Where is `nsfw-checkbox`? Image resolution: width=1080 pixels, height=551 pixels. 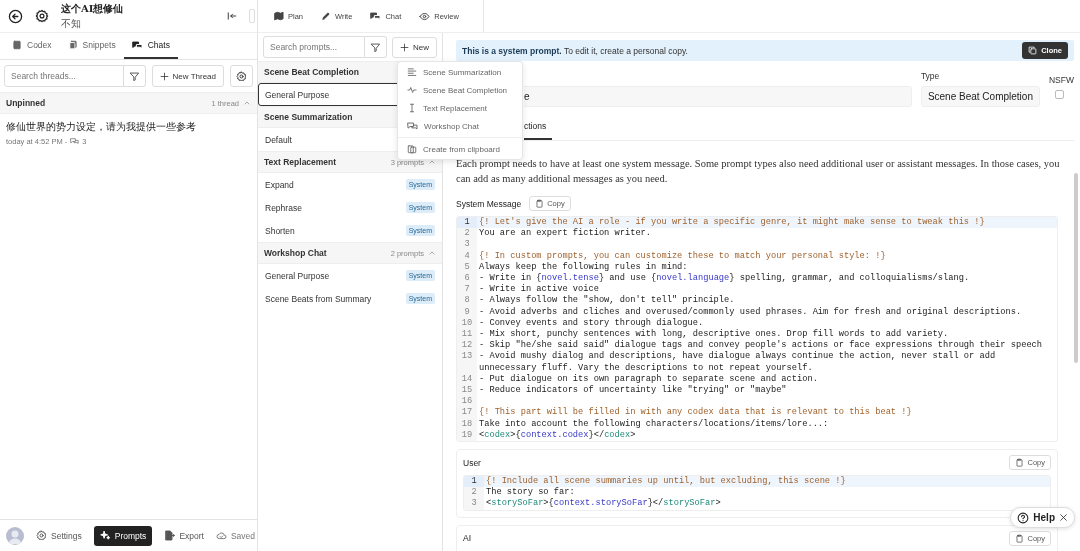
nsfw-checkbox is located at coordinates (1059, 94).